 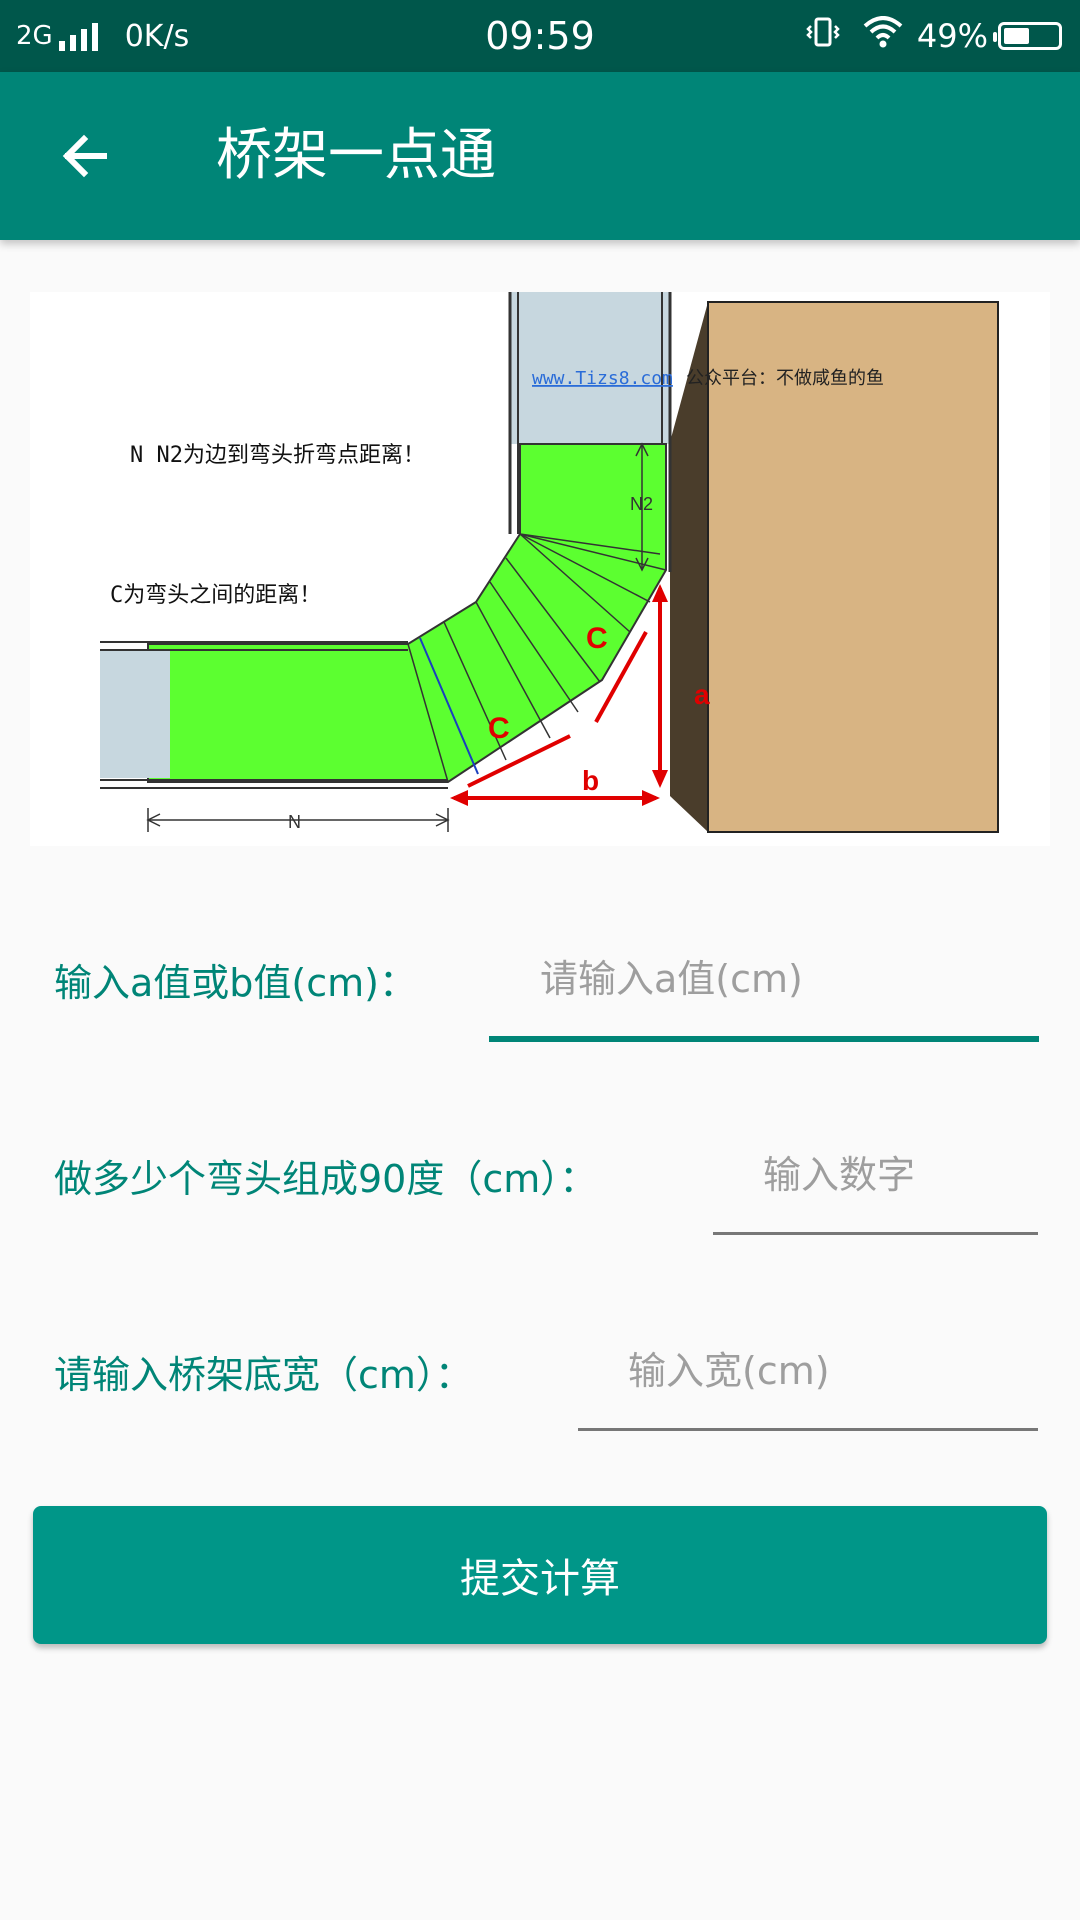 I want to click on label-c-upper: C, so click(x=597, y=638).